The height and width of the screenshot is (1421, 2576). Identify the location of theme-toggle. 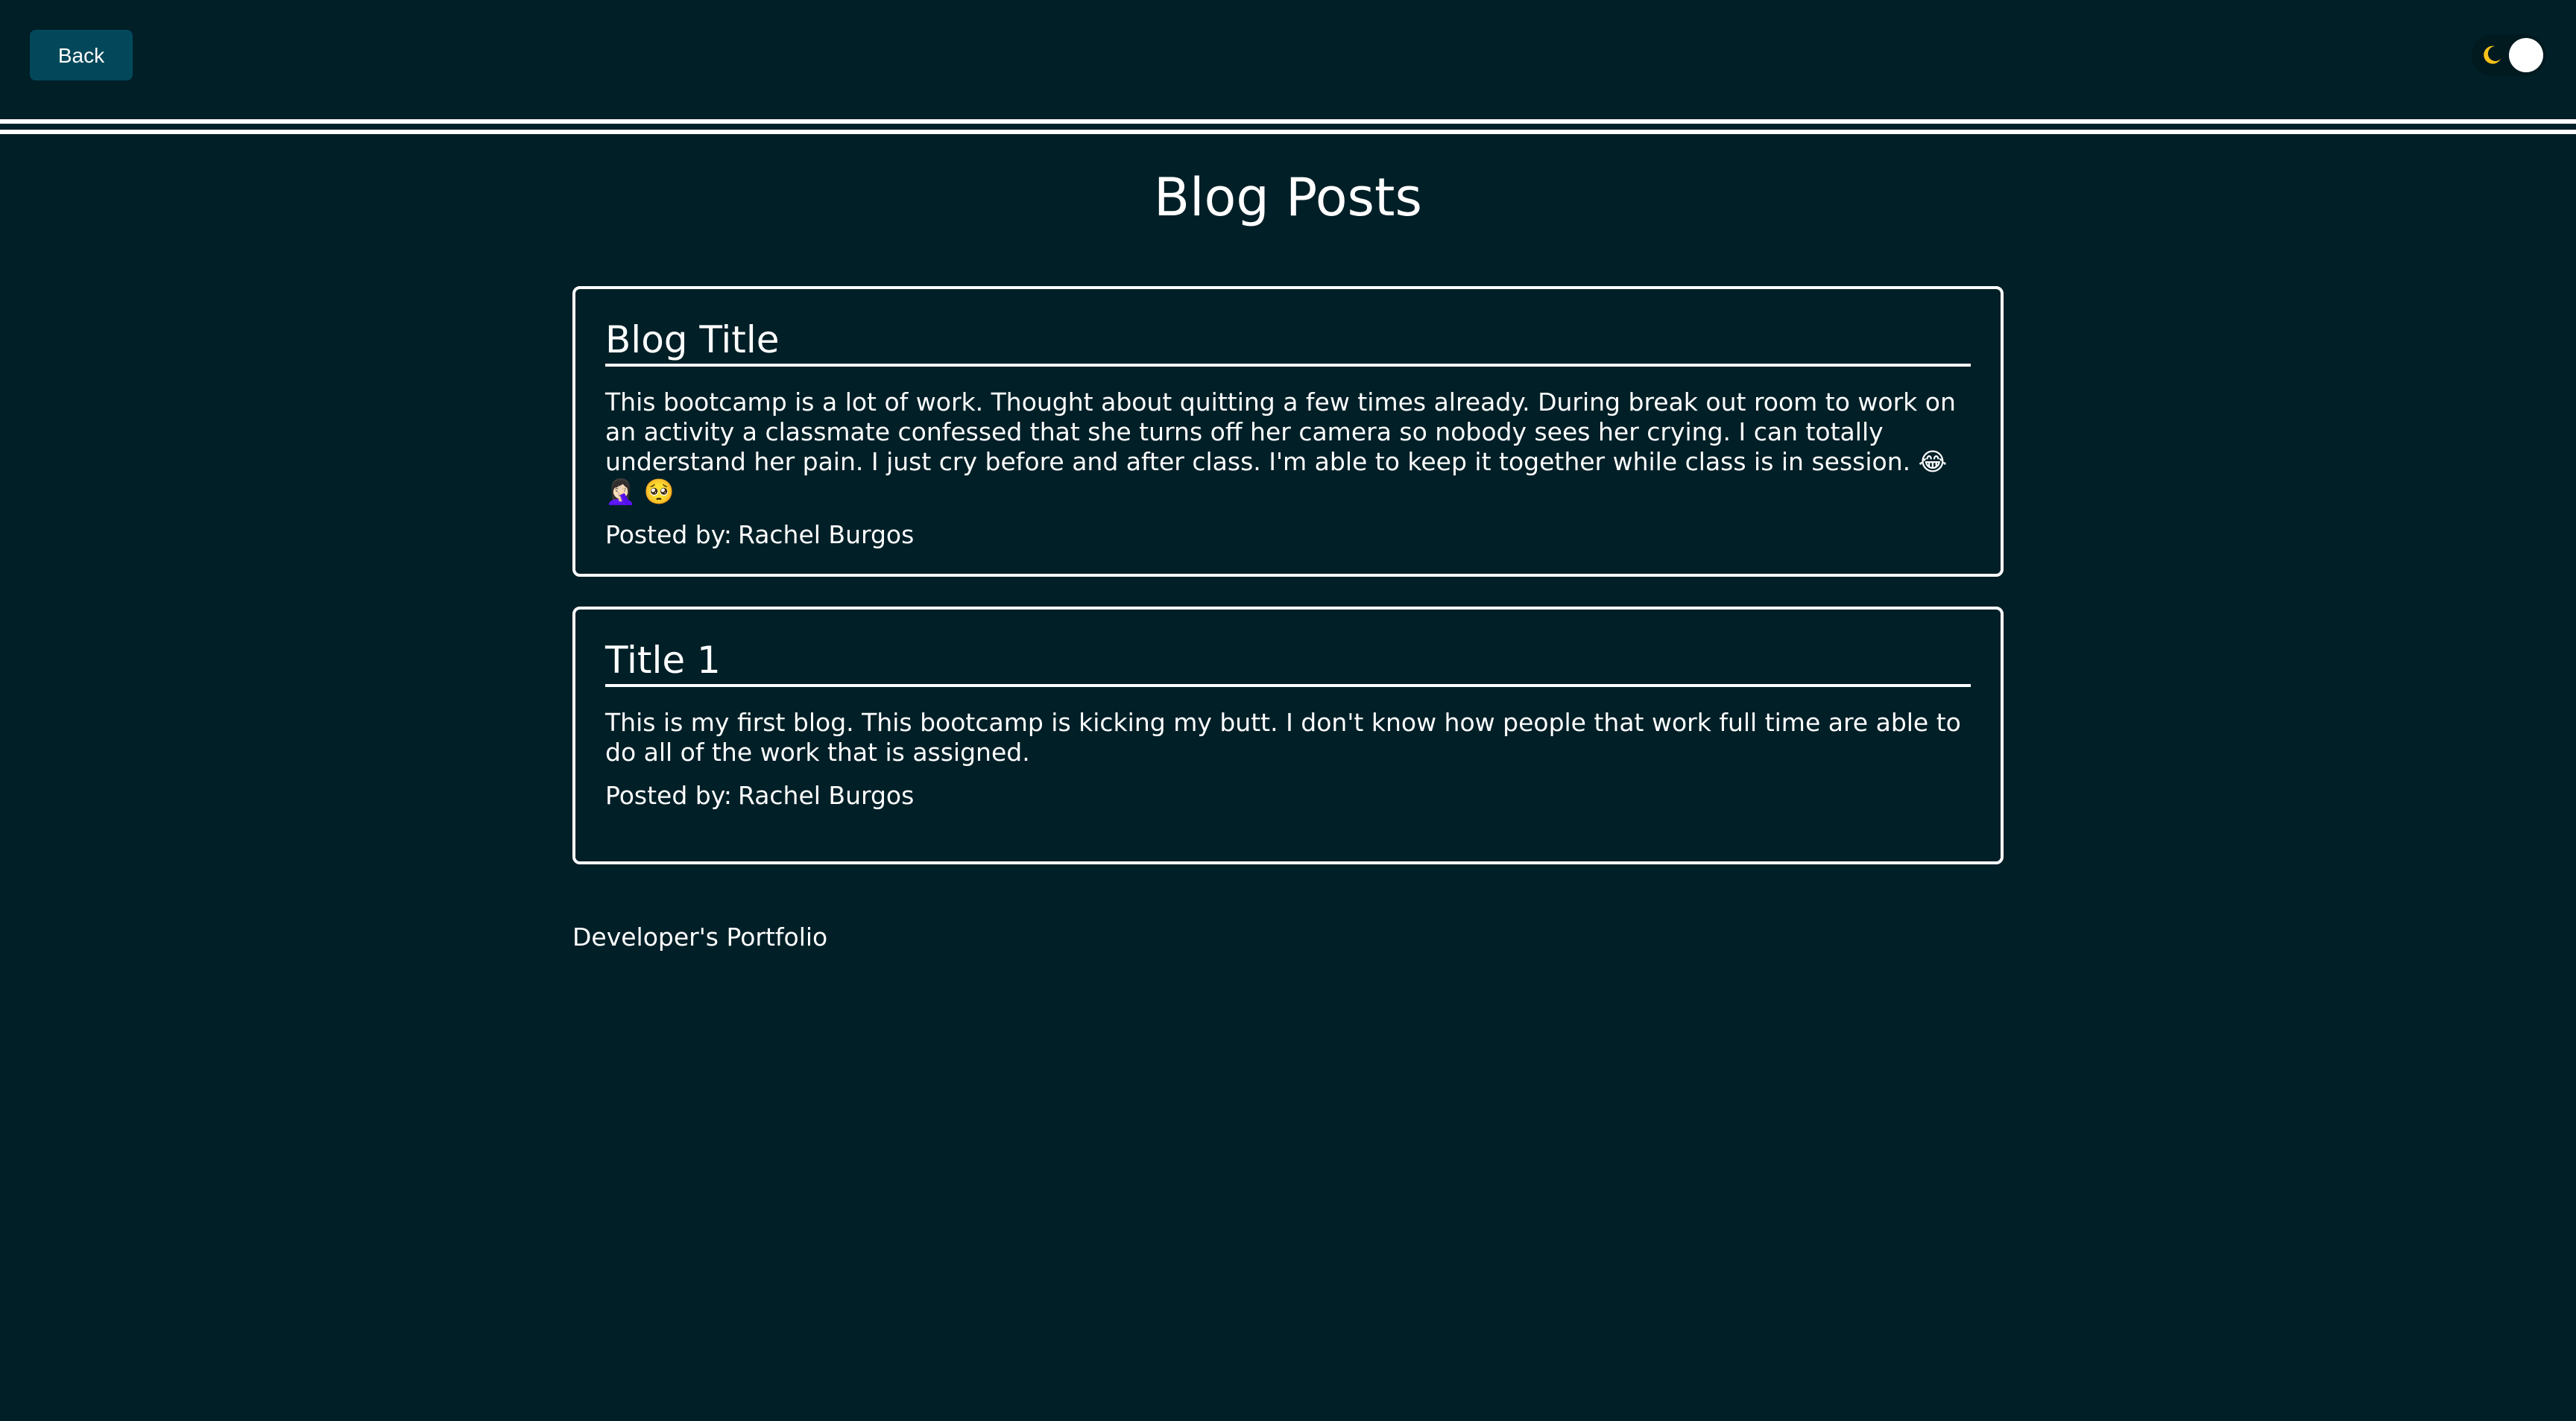
(2509, 55).